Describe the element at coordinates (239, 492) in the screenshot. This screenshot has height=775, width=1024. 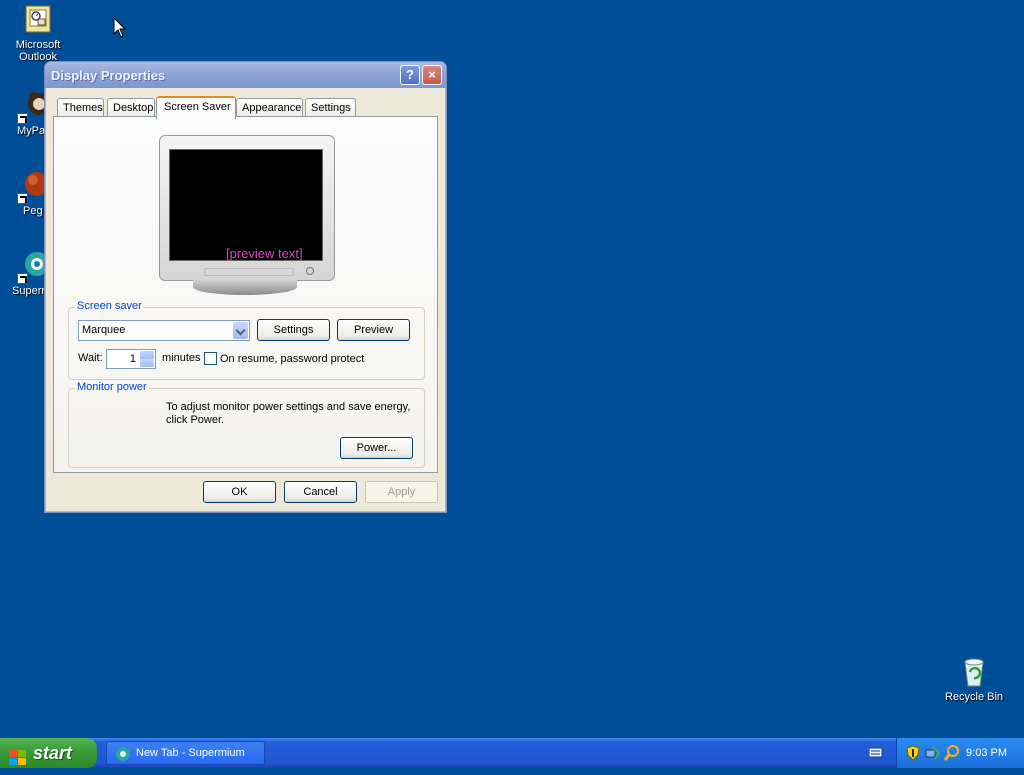
I see `ok-button: OK` at that location.